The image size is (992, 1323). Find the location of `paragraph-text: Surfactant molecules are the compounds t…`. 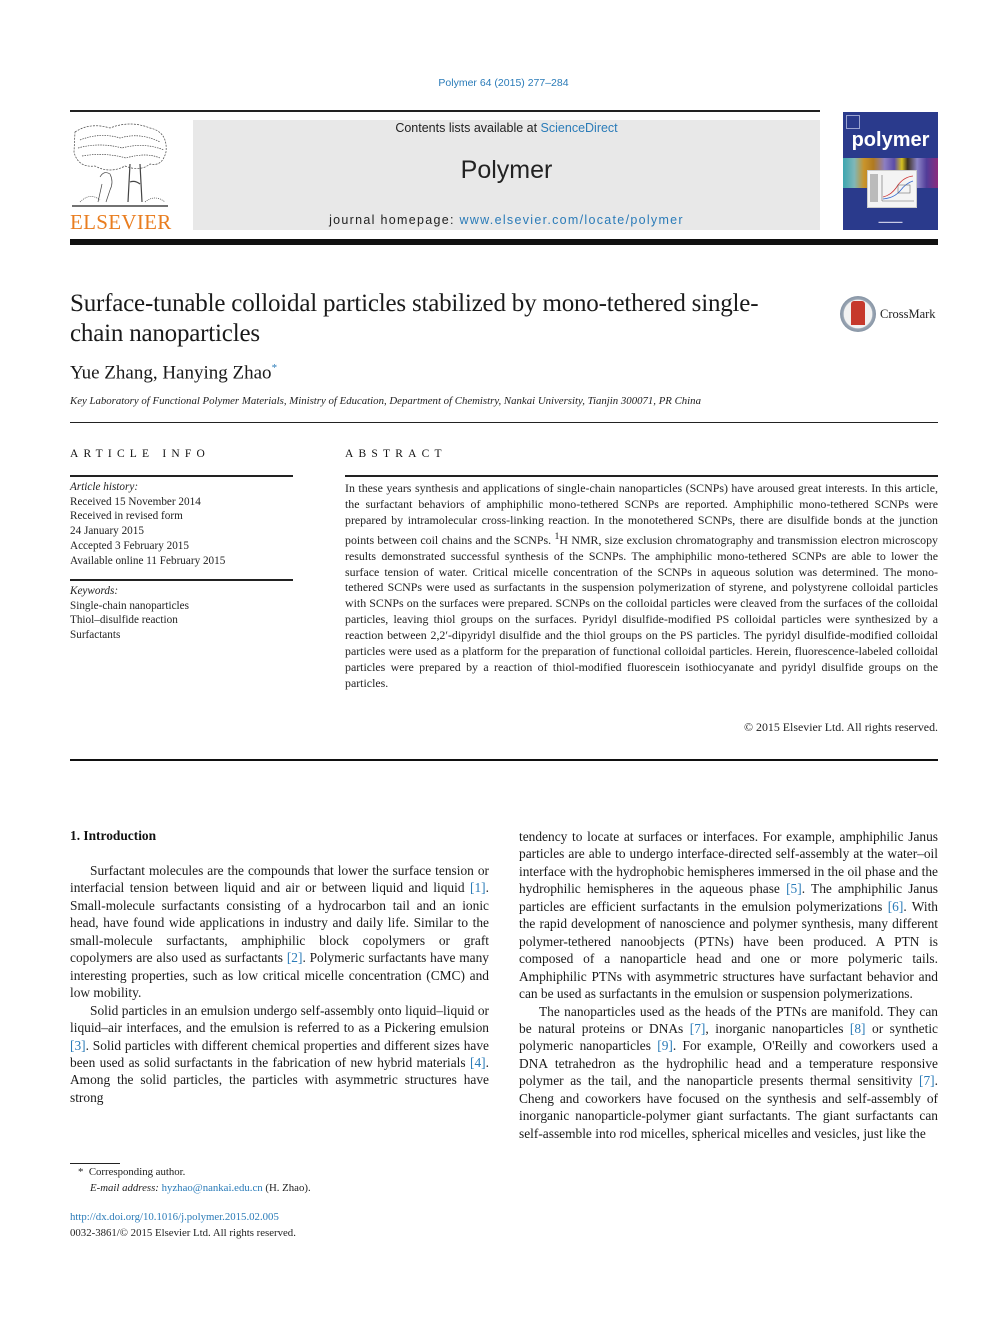

paragraph-text: Surfactant molecules are the compounds t… is located at coordinates (279, 879).